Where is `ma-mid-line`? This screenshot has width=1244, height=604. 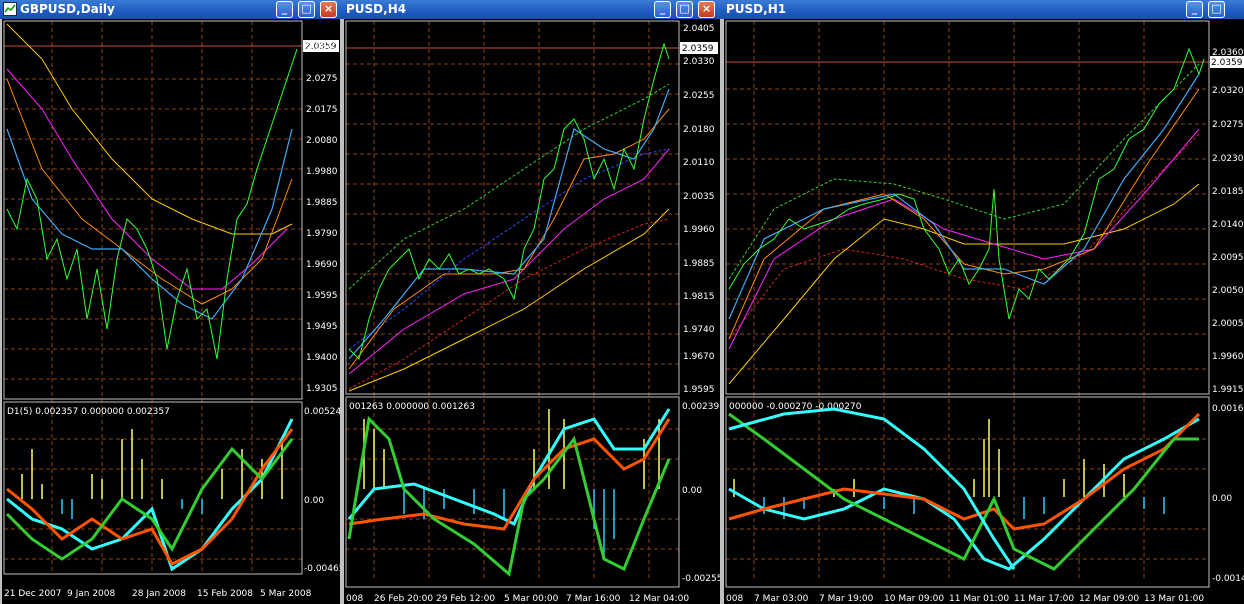 ma-mid-line is located at coordinates (509, 239).